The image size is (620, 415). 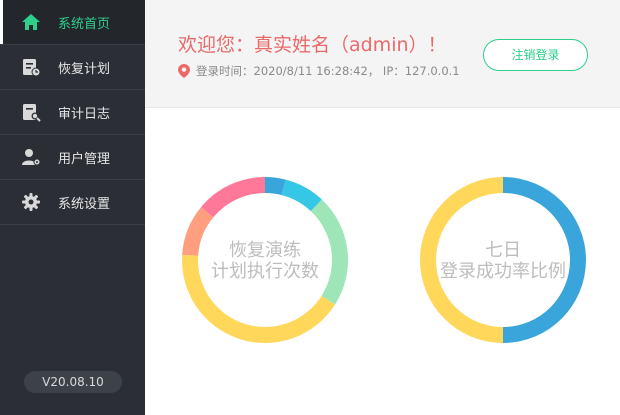 I want to click on logout-button: 注销登录, so click(x=535, y=55).